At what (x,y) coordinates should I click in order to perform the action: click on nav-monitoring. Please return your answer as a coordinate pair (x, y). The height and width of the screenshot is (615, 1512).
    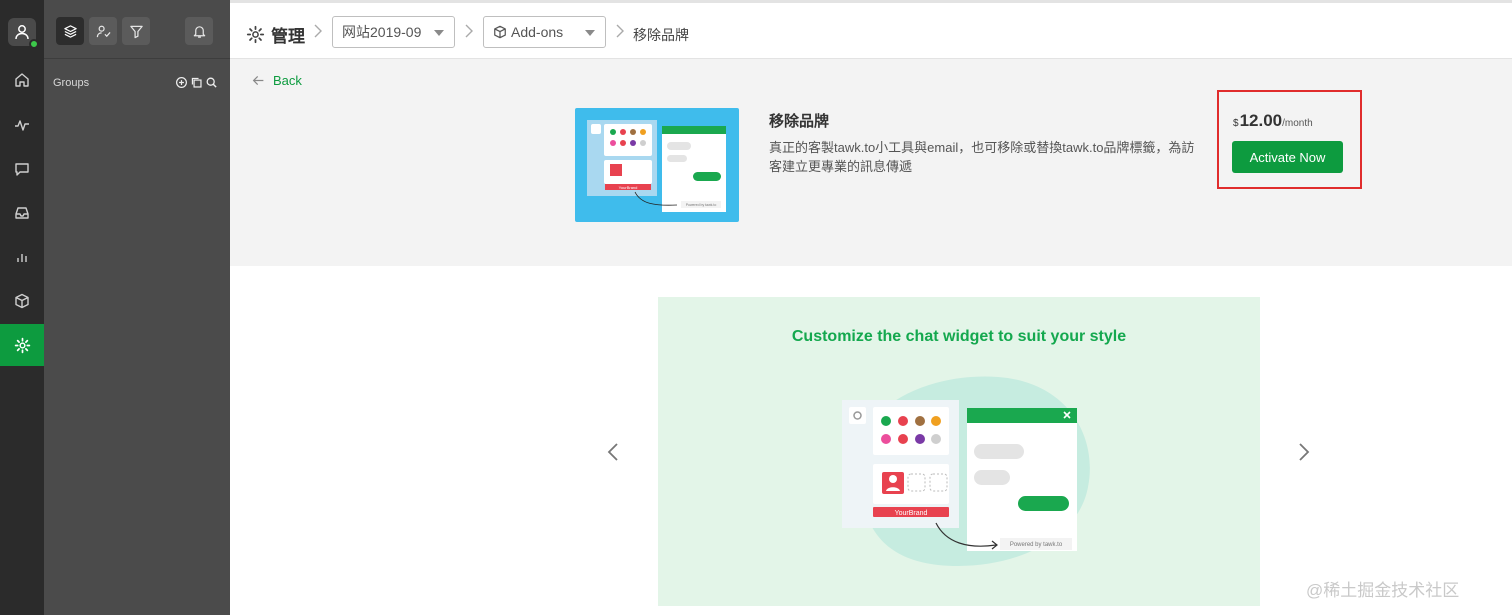
    Looking at the image, I should click on (22, 125).